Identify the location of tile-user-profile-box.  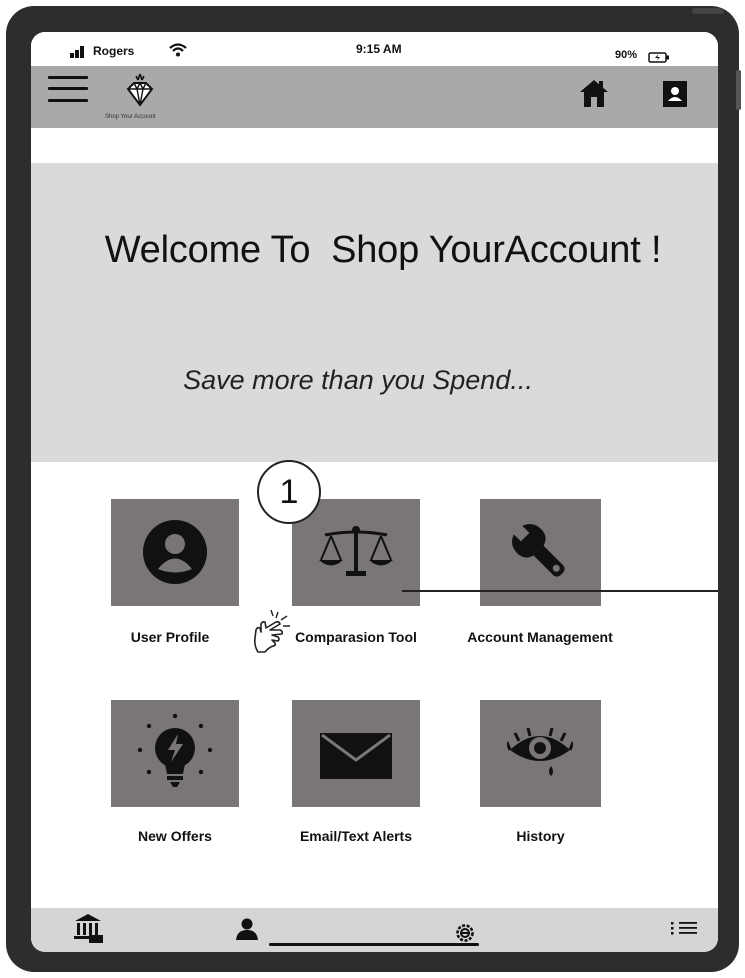
(175, 552).